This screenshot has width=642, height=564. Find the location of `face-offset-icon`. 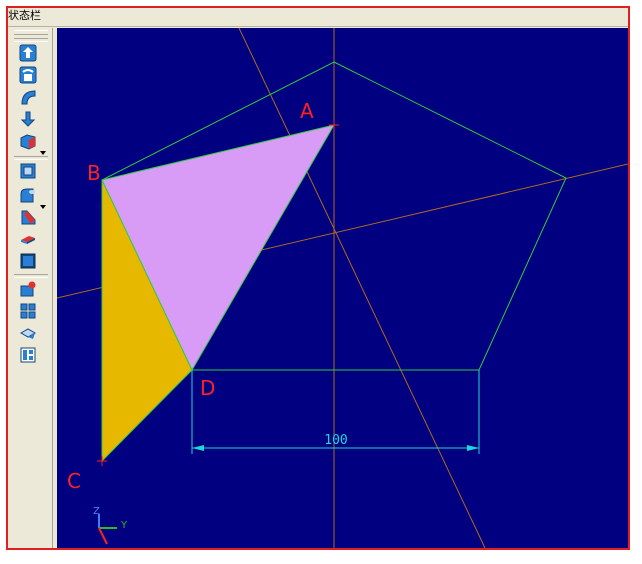

face-offset-icon is located at coordinates (28, 239).